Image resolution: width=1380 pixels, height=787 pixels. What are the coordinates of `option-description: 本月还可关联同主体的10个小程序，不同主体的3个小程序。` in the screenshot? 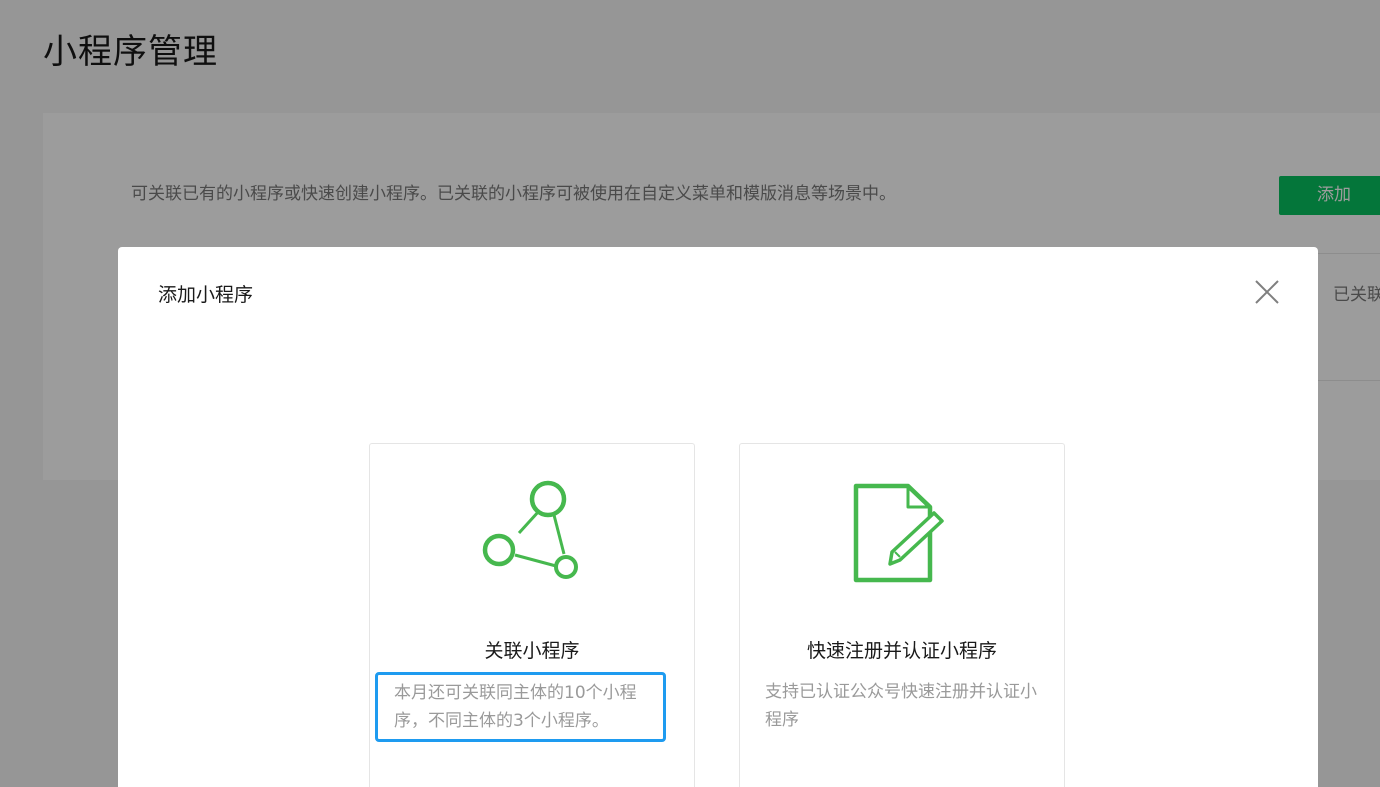 It's located at (520, 707).